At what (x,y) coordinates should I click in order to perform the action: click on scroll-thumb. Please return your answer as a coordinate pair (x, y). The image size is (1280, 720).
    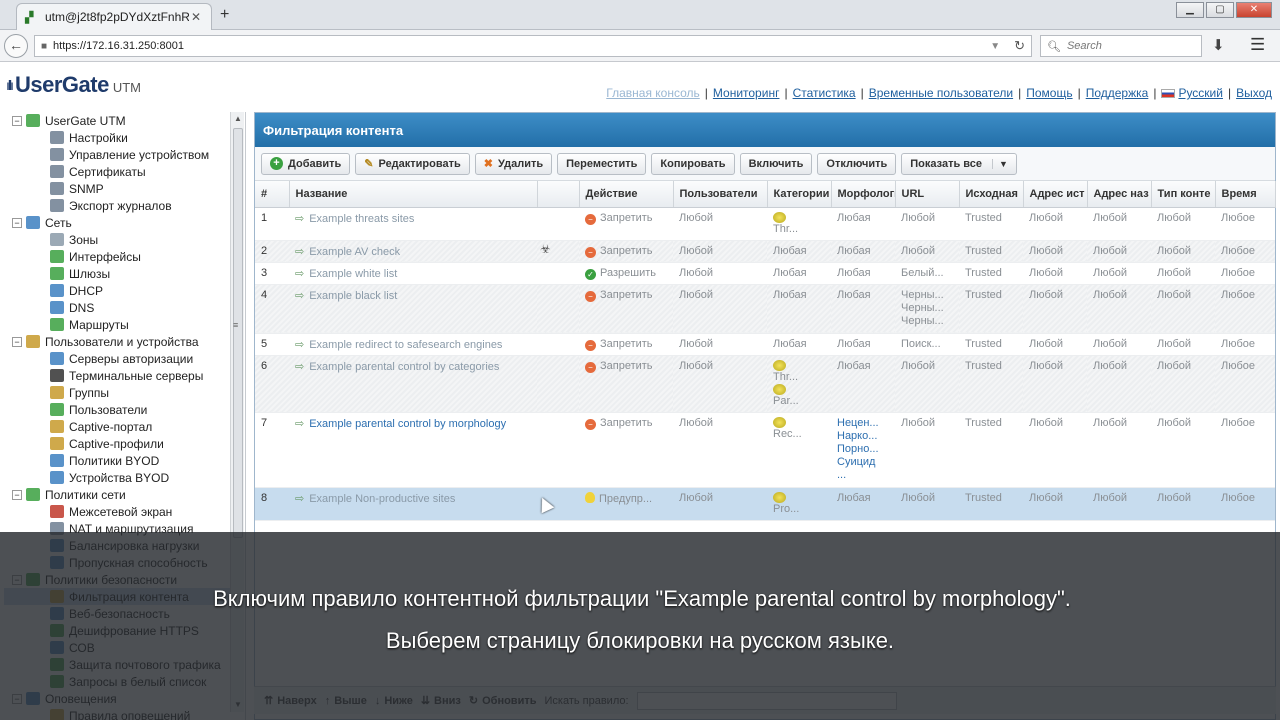
    Looking at the image, I should click on (238, 333).